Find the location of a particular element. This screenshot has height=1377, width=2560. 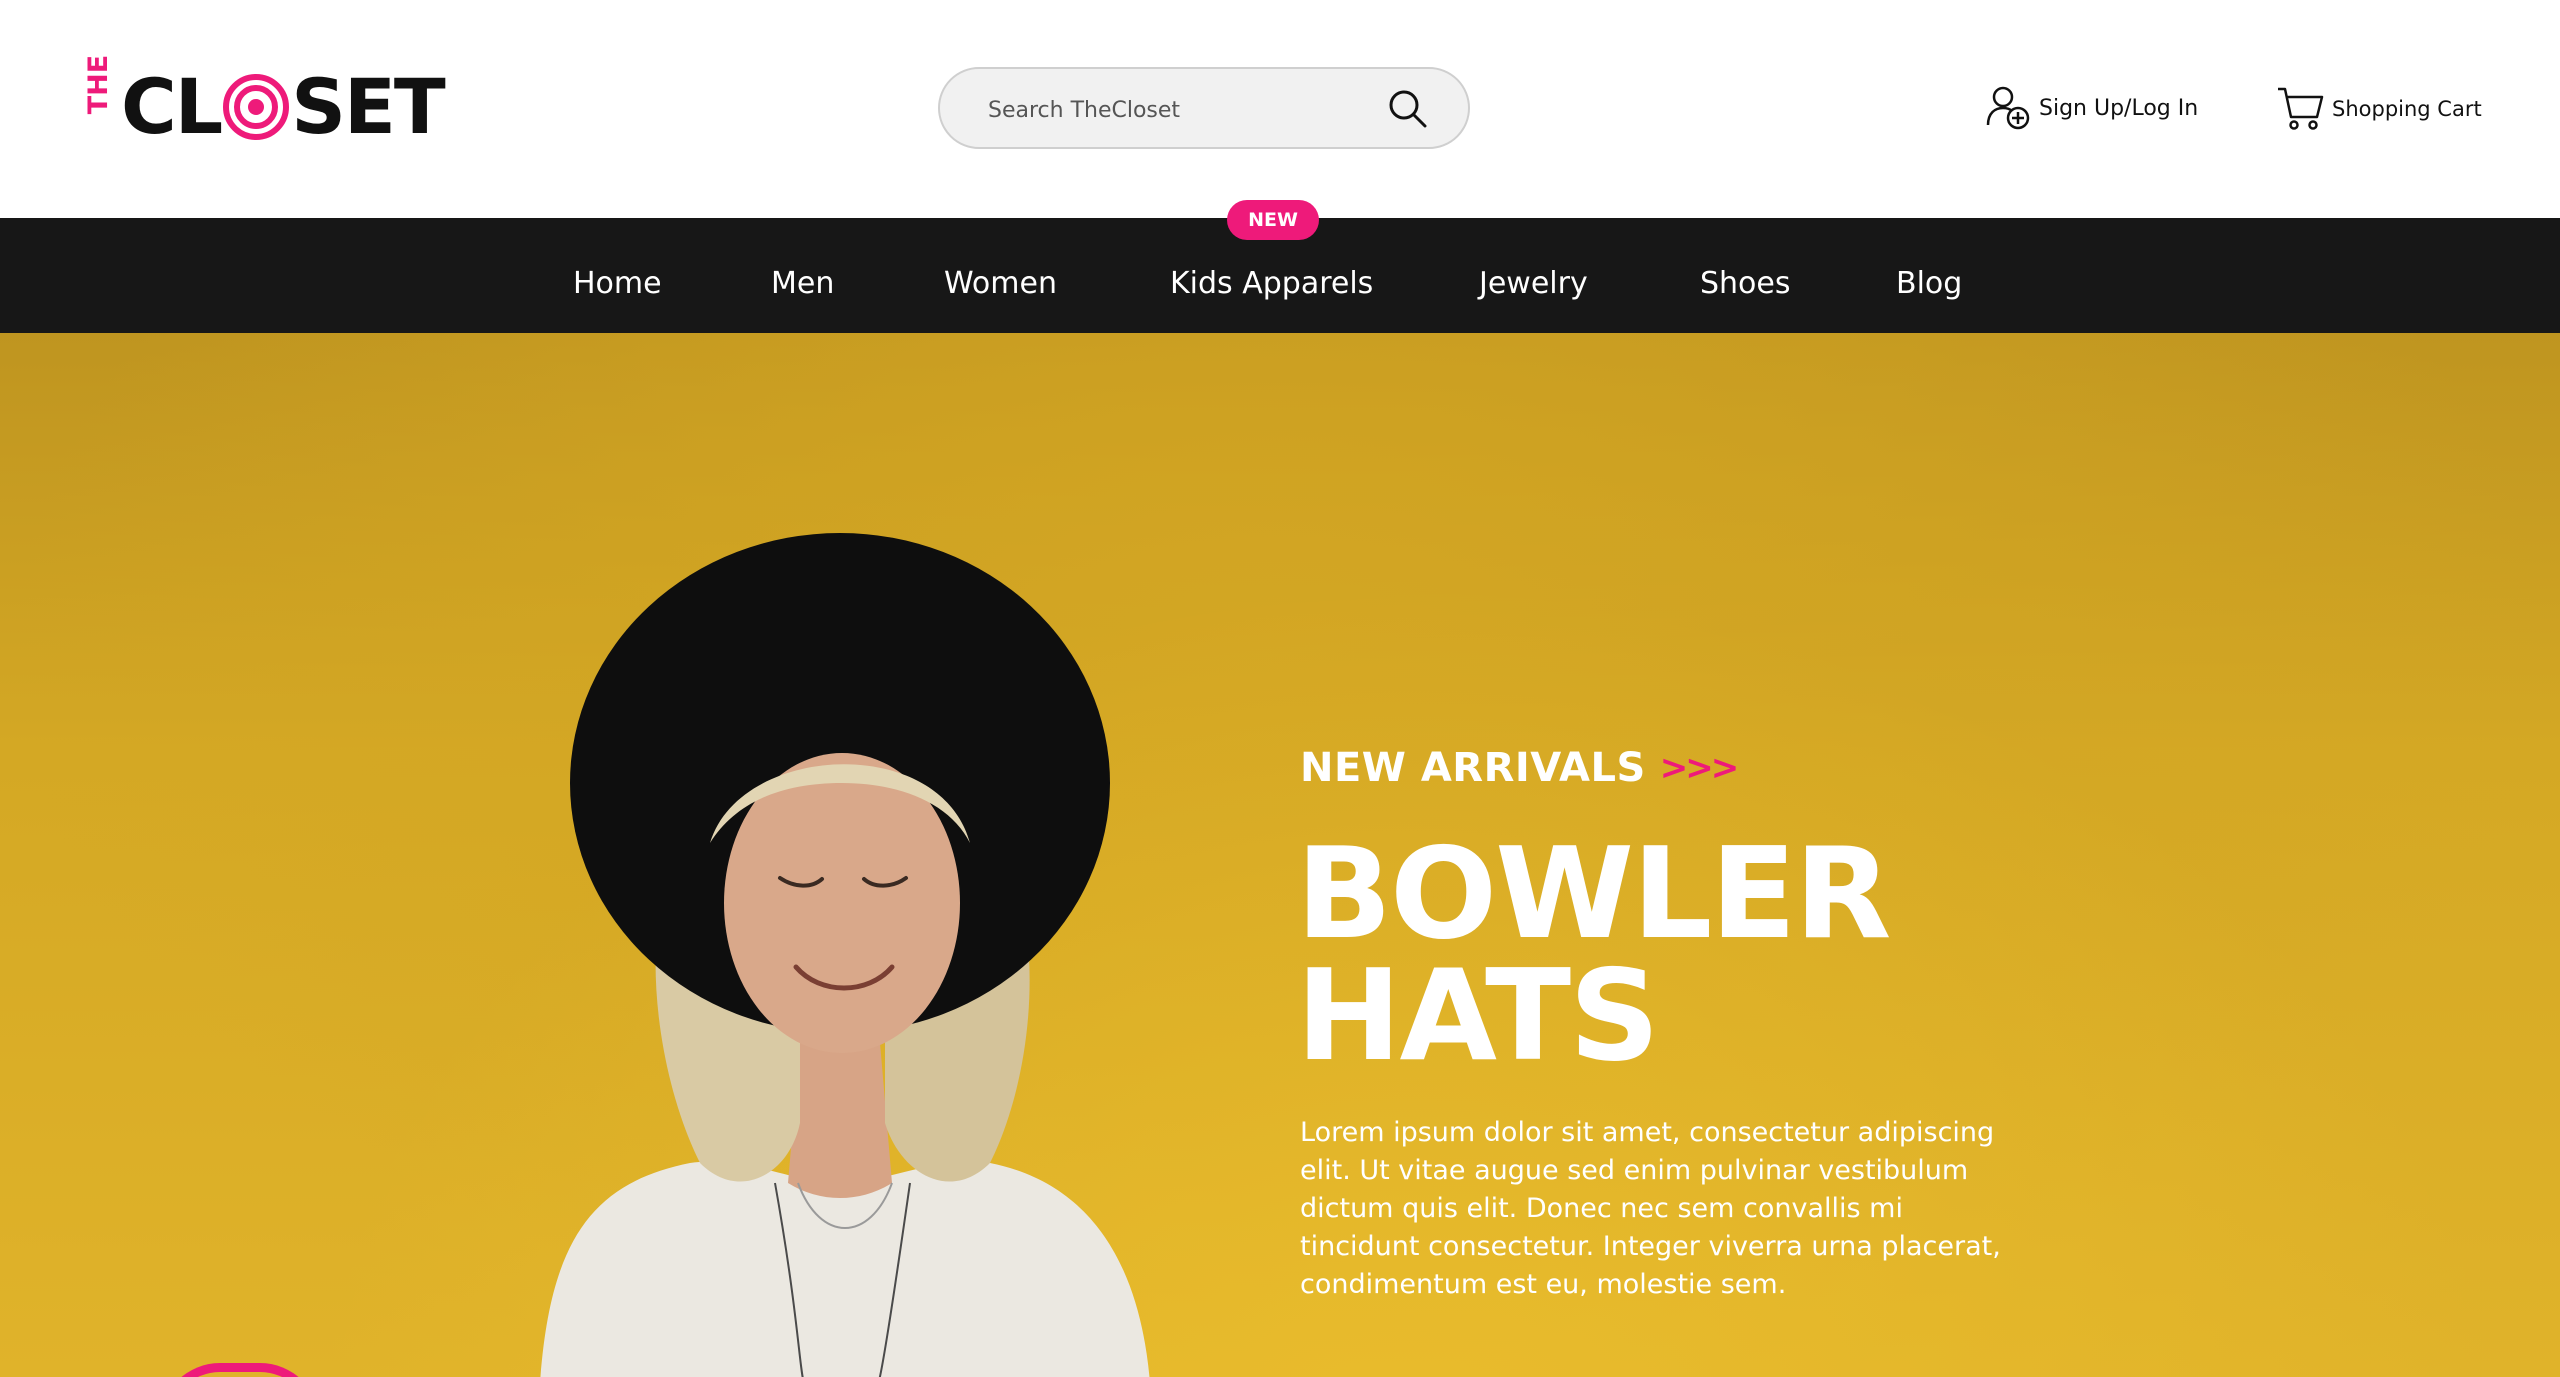

nav-item-home: Home is located at coordinates (617, 275).